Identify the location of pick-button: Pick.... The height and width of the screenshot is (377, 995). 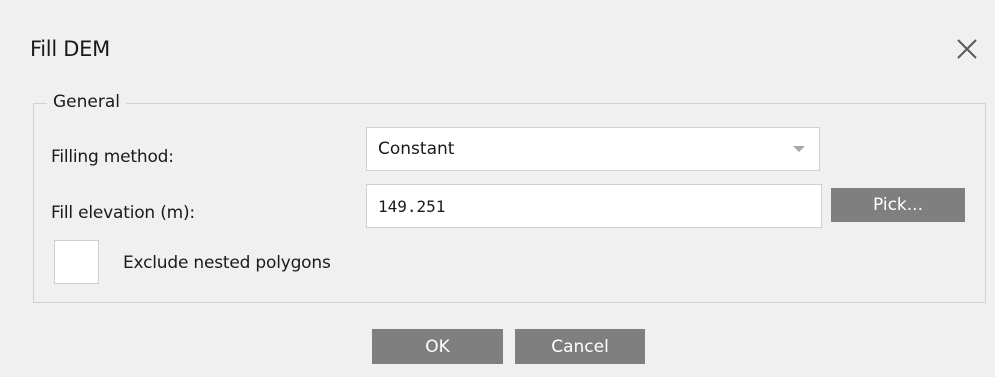
(898, 205).